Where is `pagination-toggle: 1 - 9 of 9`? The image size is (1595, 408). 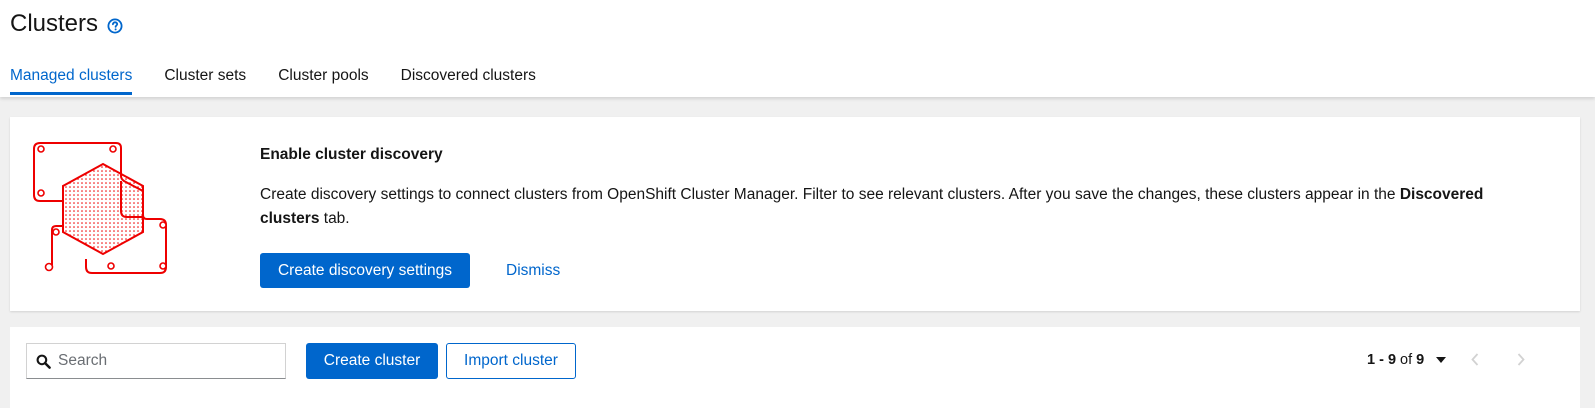
pagination-toggle: 1 - 9 of 9 is located at coordinates (1407, 360).